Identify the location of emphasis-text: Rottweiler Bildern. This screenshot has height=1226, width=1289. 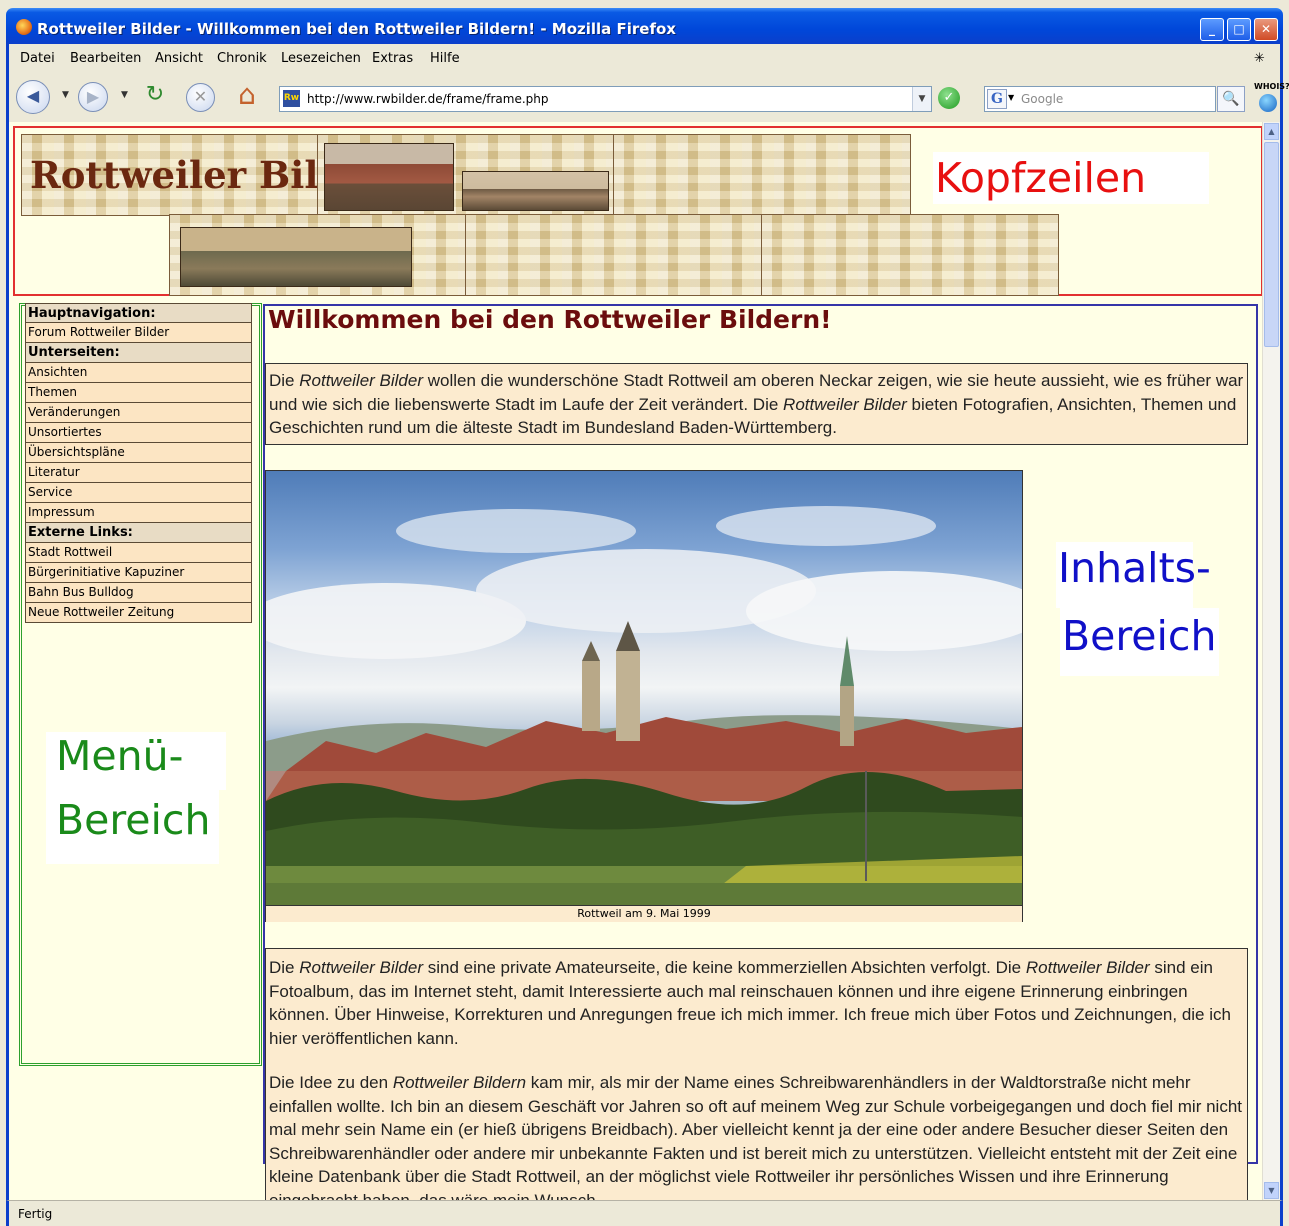
(459, 1082).